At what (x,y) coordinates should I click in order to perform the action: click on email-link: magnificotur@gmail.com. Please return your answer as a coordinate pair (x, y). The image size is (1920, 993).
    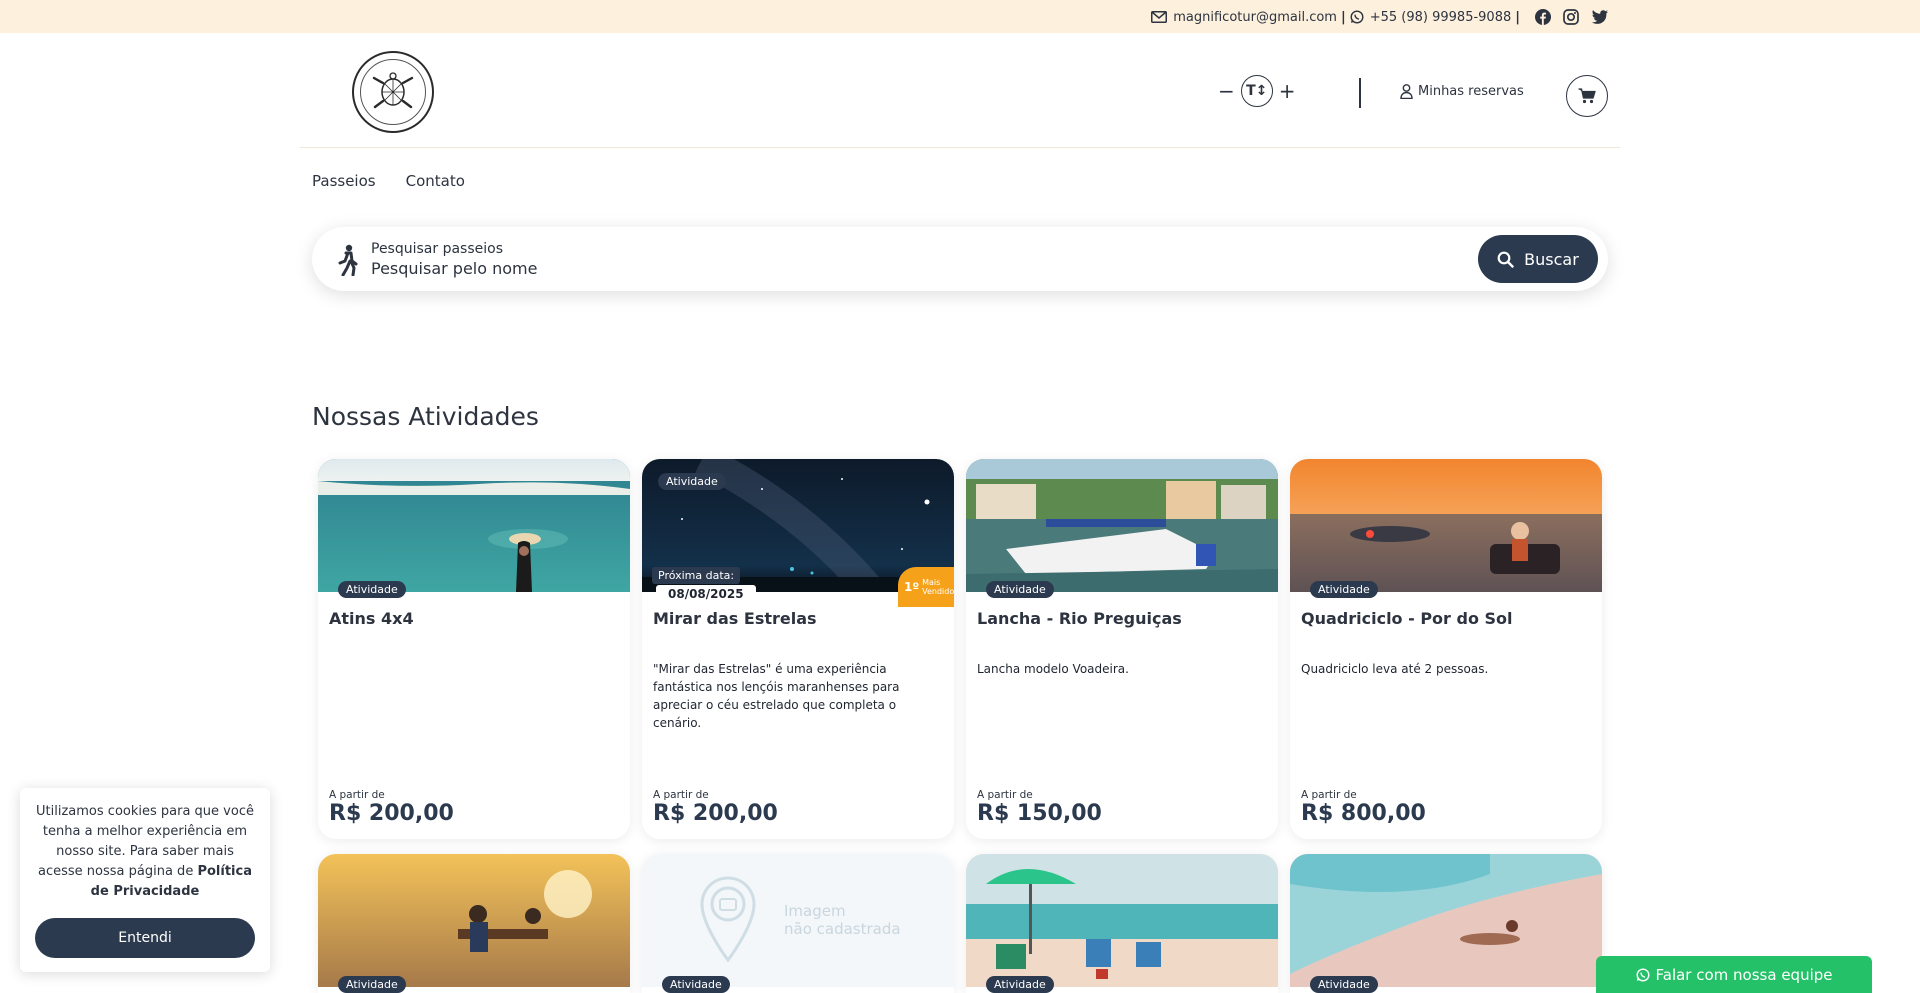
    Looking at the image, I should click on (1244, 17).